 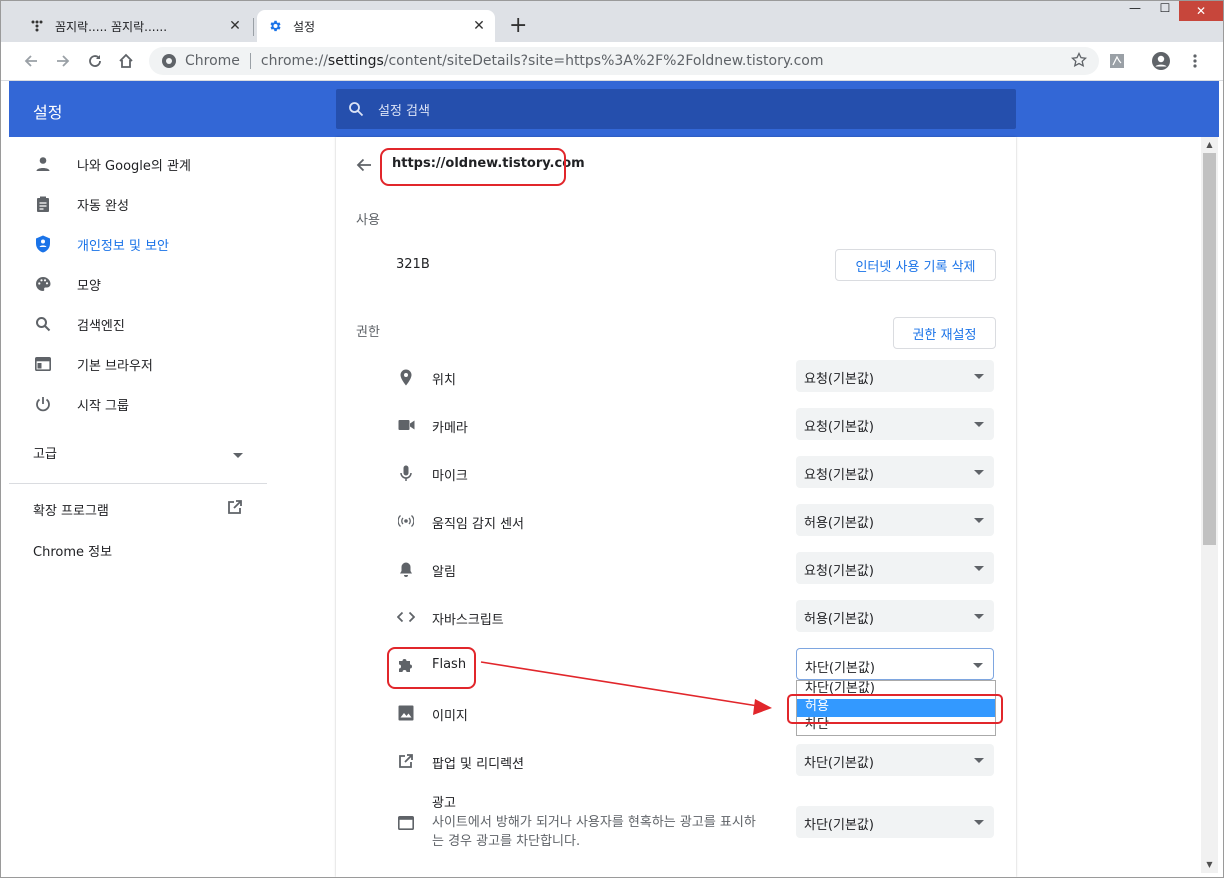 I want to click on permission-select-camera: 요청(기본값), so click(x=895, y=424).